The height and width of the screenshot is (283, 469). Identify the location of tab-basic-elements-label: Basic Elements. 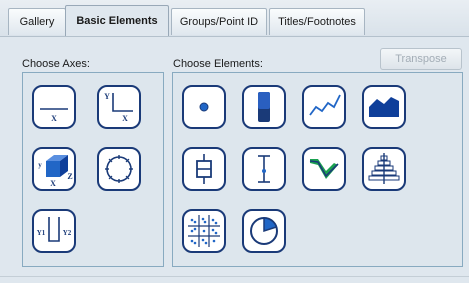
(117, 21).